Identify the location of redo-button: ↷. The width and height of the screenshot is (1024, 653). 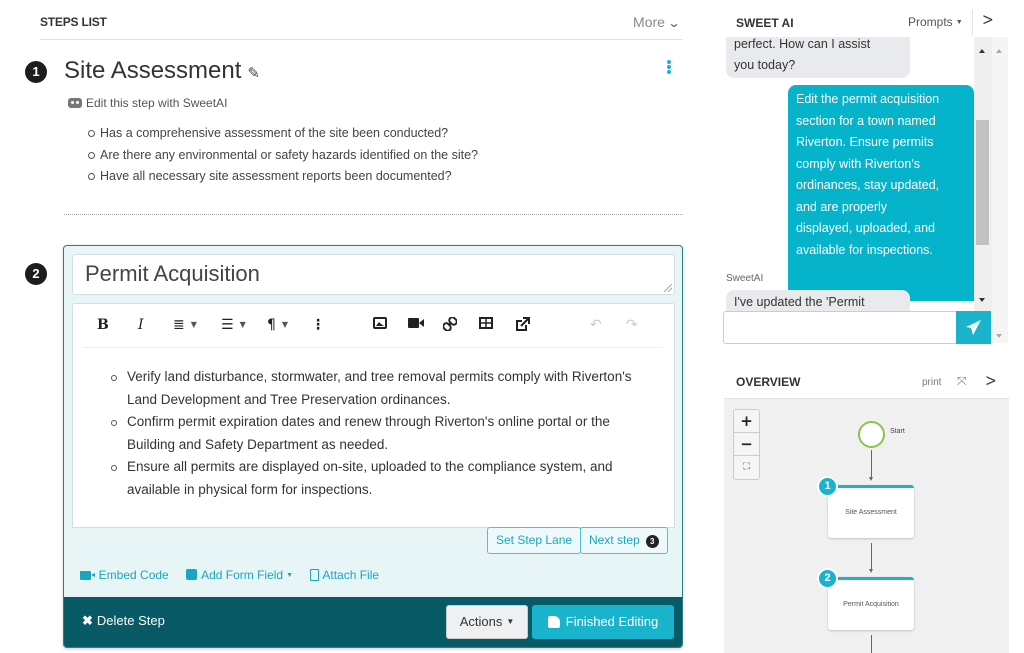
(632, 325).